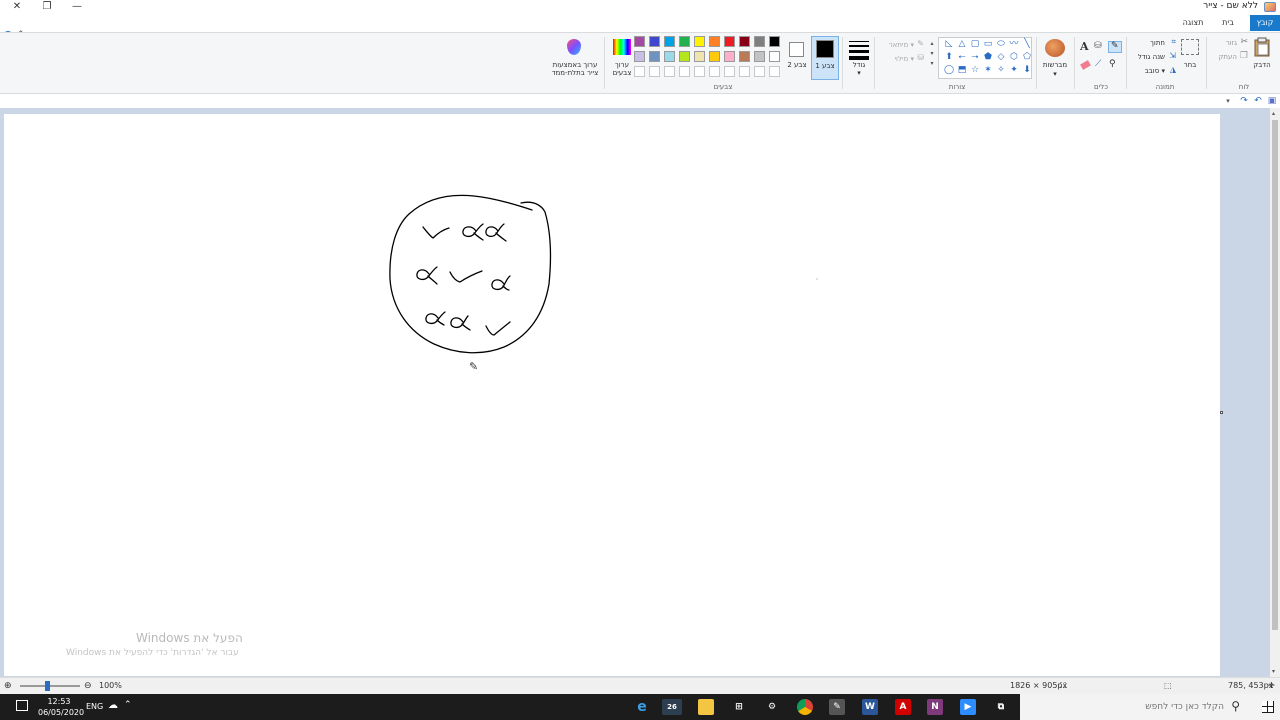  Describe the element at coordinates (837, 707) in the screenshot. I see `paint-taskbar-icon: ✎` at that location.